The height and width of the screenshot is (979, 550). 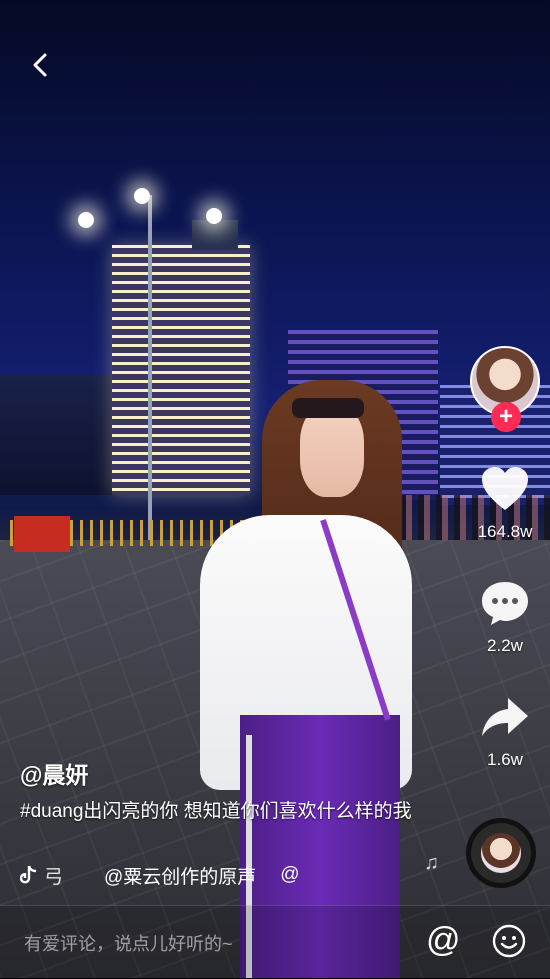 What do you see at coordinates (509, 941) in the screenshot?
I see `smiley-icon` at bounding box center [509, 941].